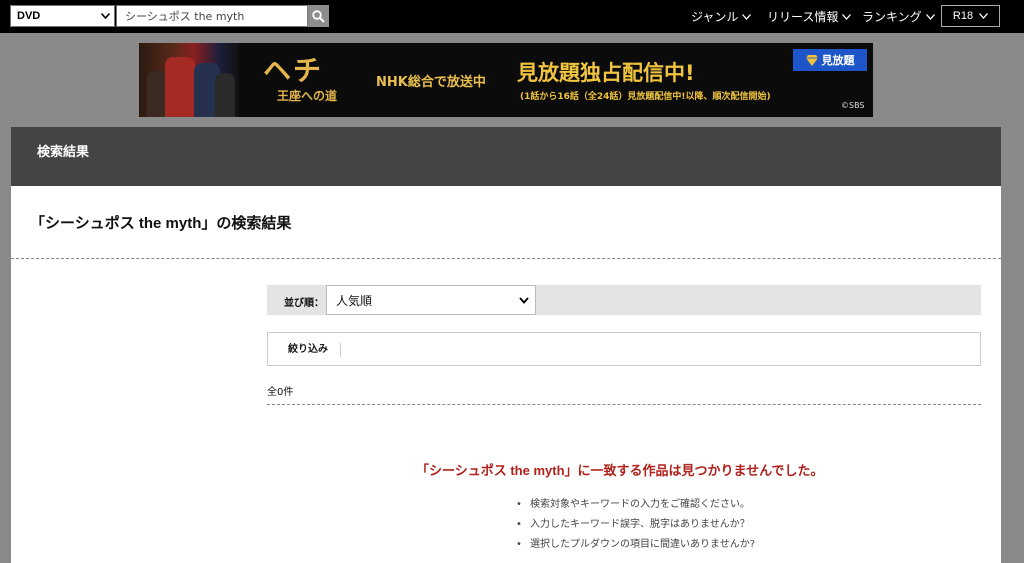  Describe the element at coordinates (431, 82) in the screenshot. I see `banner-broadcast-text: NHK総合で放送中` at that location.